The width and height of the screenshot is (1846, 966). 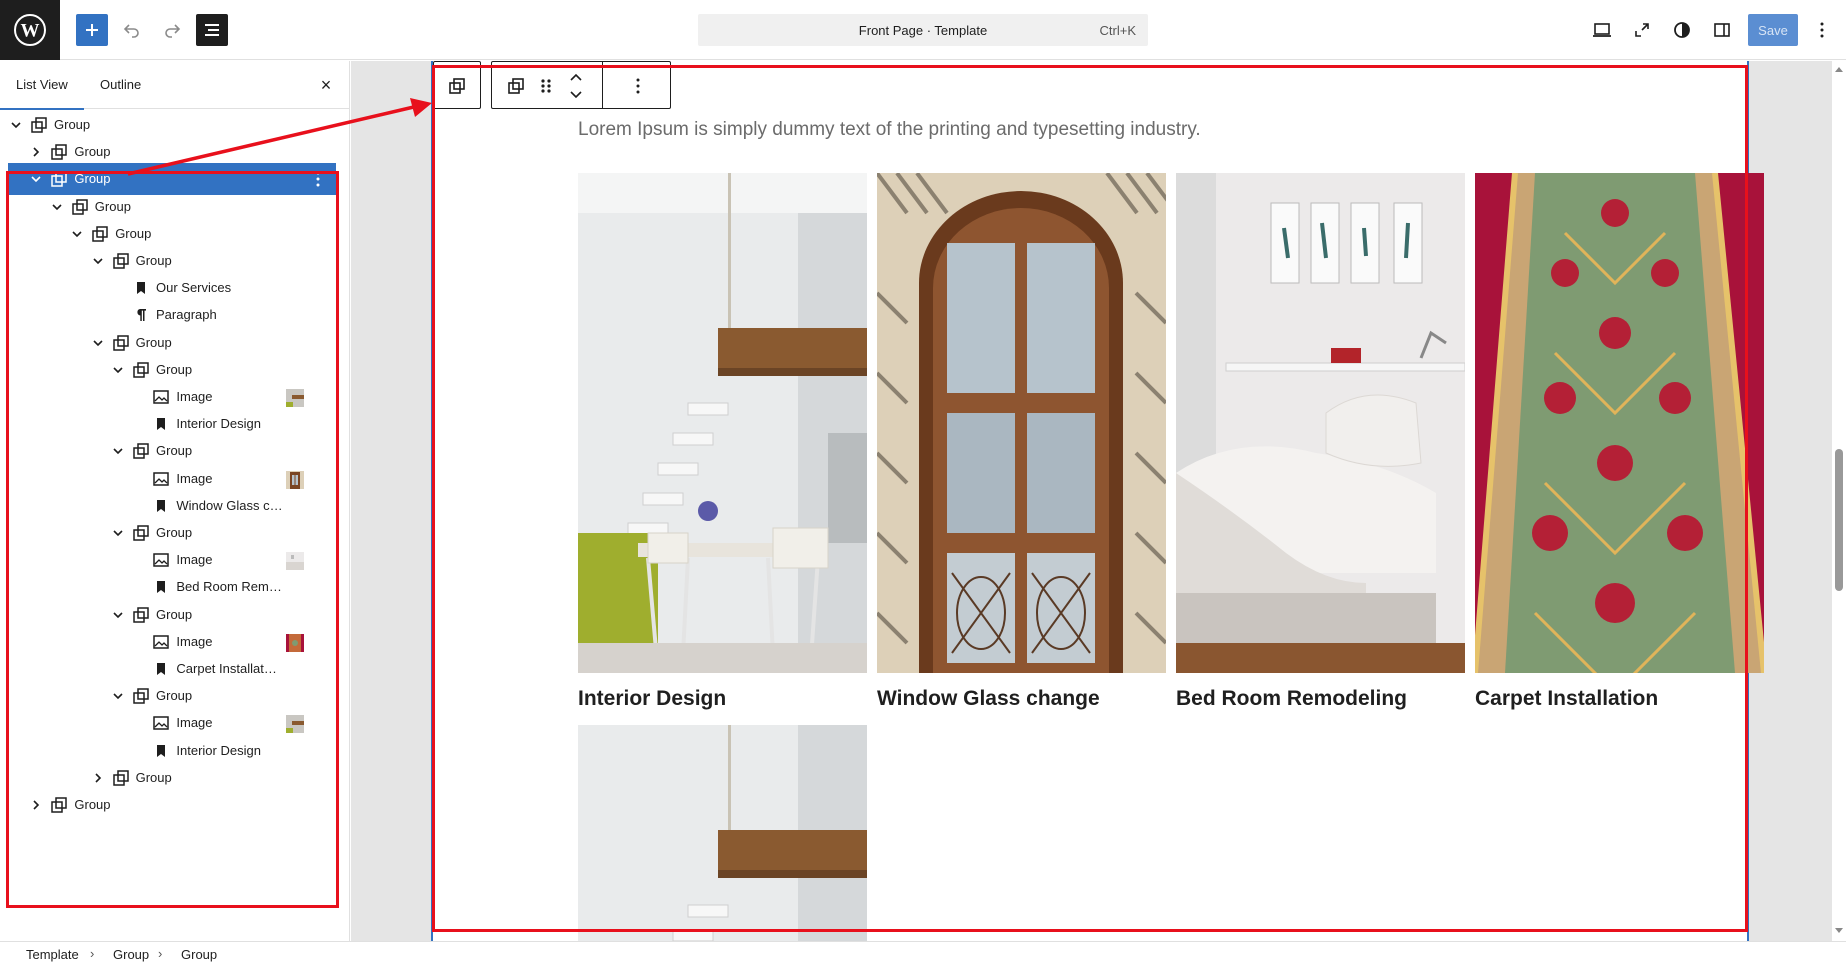 I want to click on block-options-button, so click(x=638, y=86).